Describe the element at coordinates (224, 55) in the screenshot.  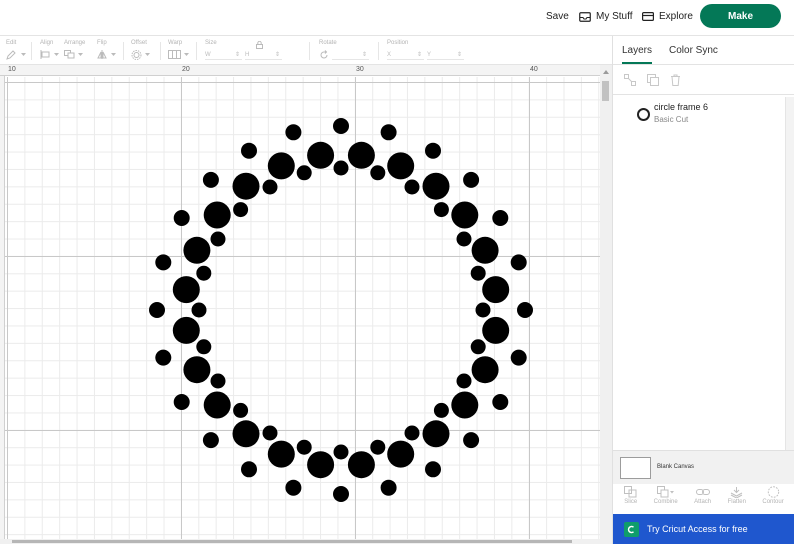
I see `width-field: W ⇕` at that location.